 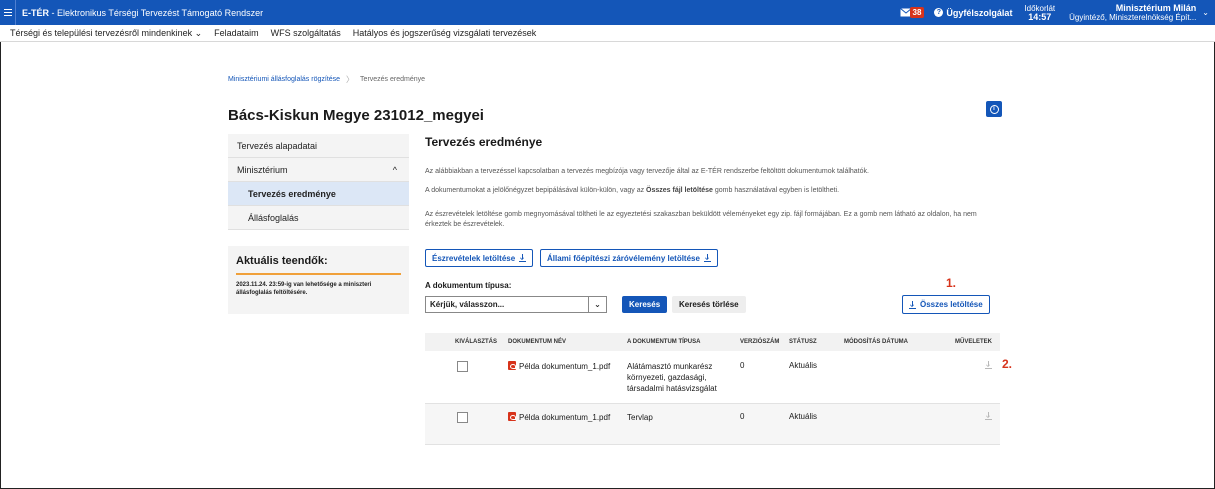 I want to click on download-hint-c: gomb használatával egyben is letöltheti., so click(x=776, y=190).